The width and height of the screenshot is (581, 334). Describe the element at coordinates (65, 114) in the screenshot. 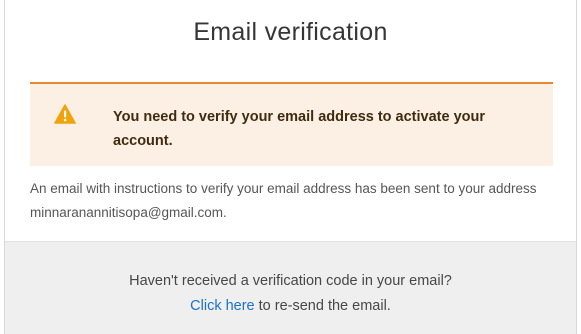

I see `warning-triangle-icon` at that location.